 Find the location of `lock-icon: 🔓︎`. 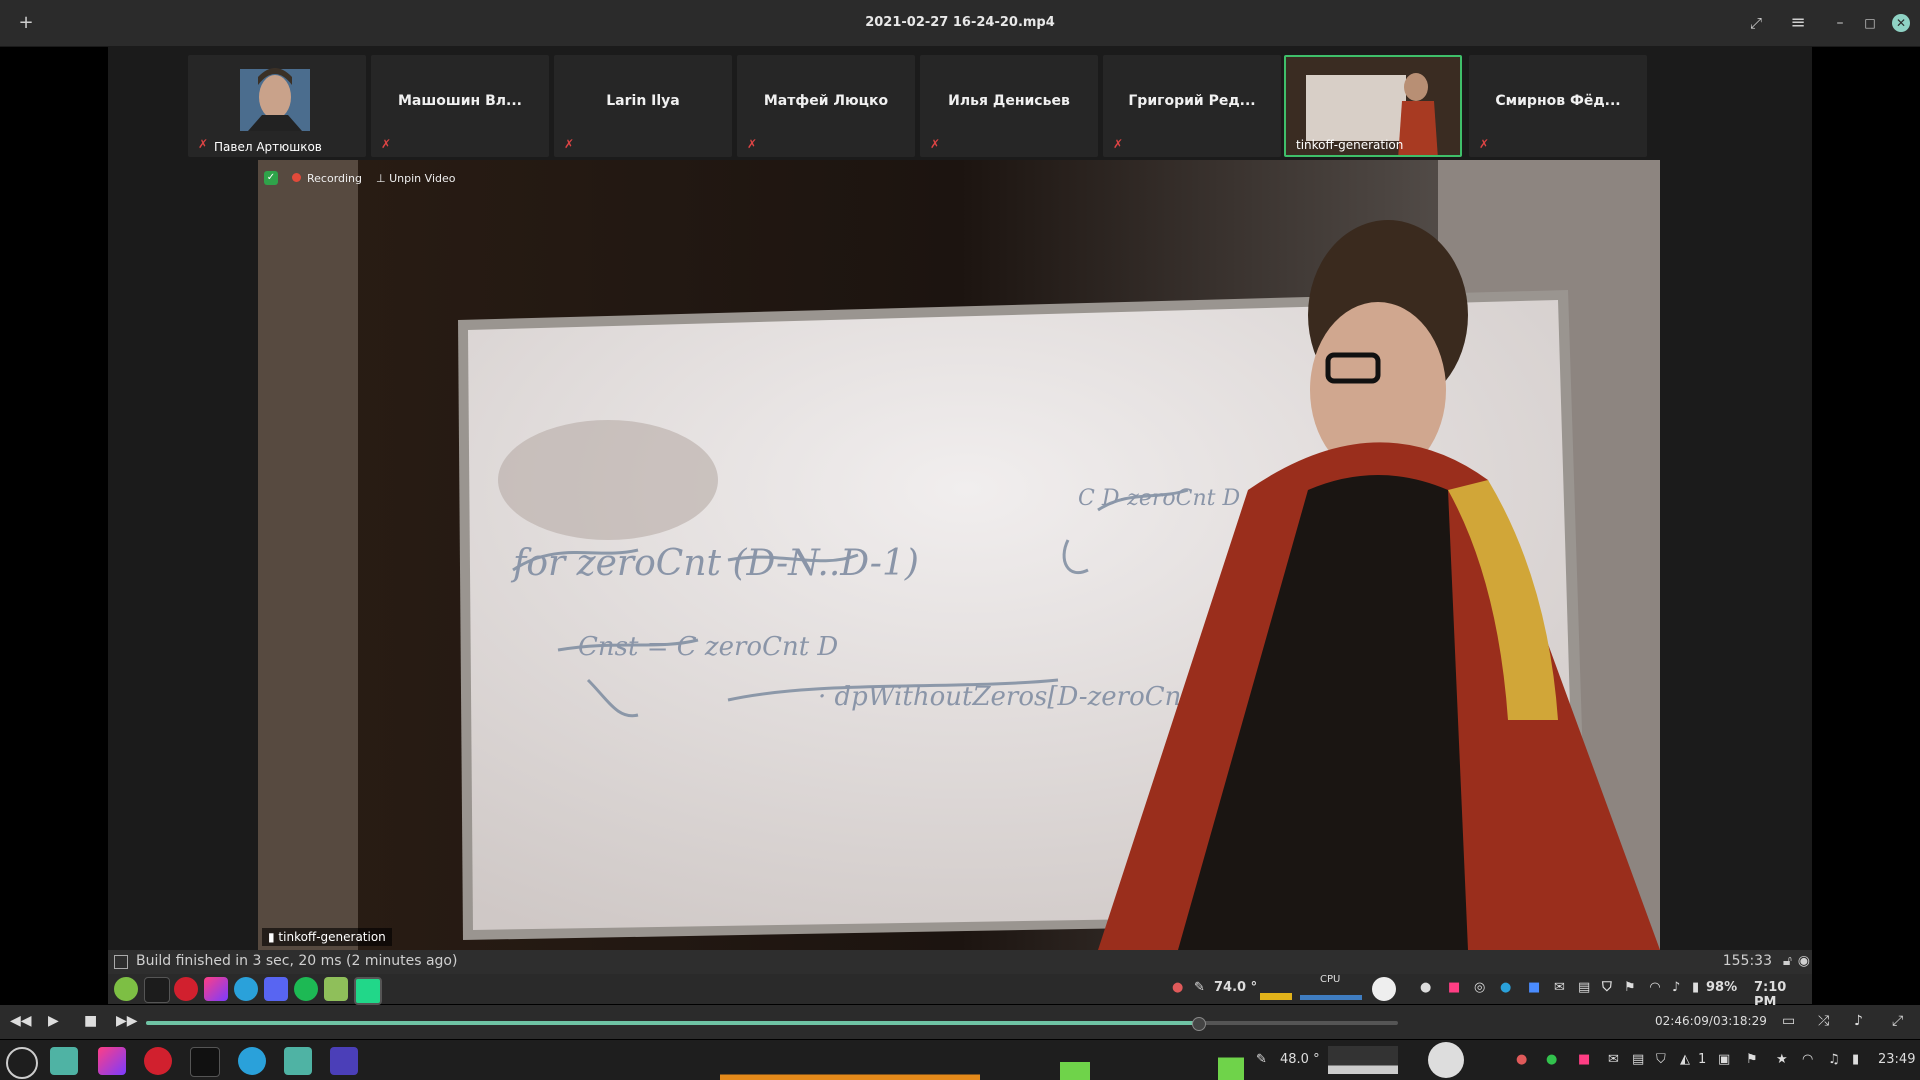

lock-icon: 🔓︎ is located at coordinates (1787, 961).